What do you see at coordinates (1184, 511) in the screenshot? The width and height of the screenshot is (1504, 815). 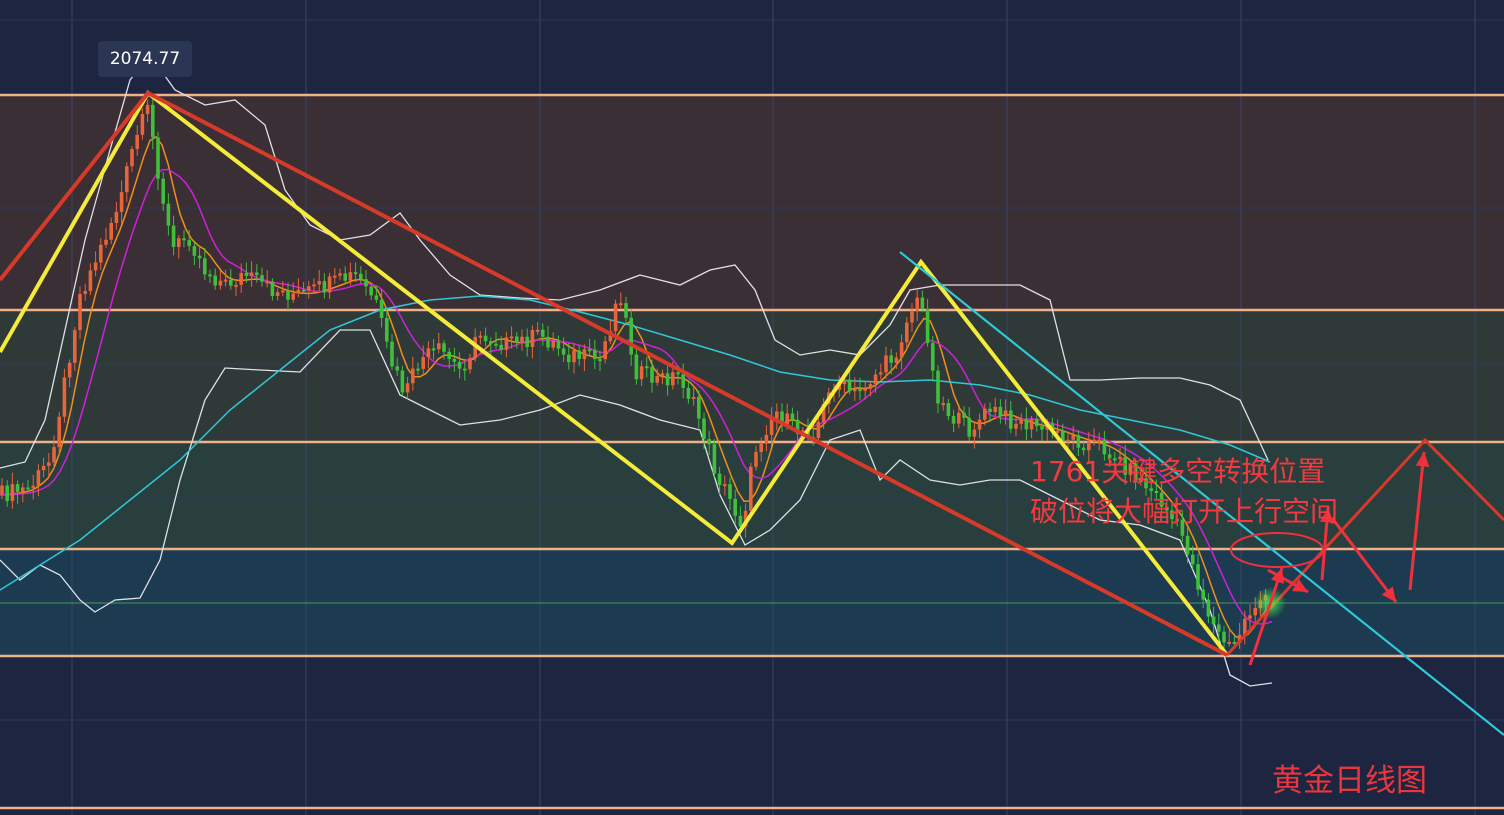 I see `annotation-line-2: 破位将大幅打开上行空间` at bounding box center [1184, 511].